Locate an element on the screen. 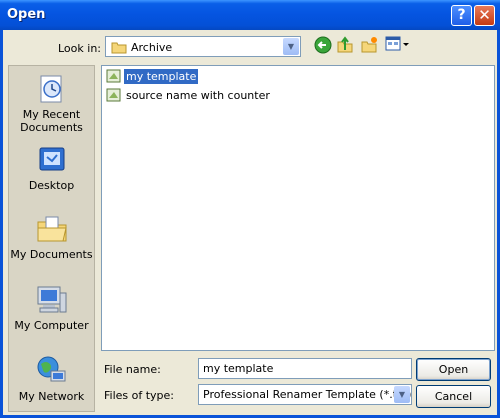 This screenshot has width=500, height=418. new-folder-button is located at coordinates (369, 46).